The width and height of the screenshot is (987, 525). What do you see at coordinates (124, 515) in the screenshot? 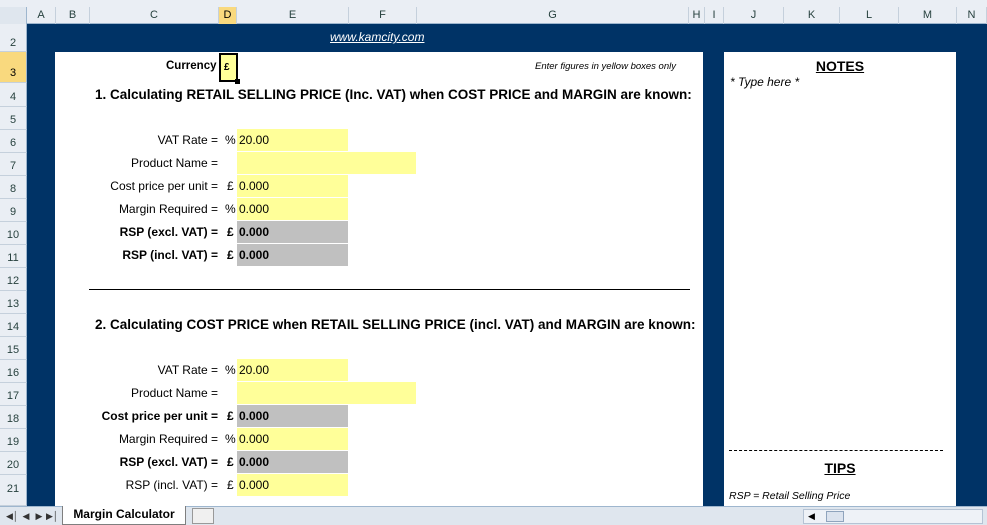
I see `sheet-tab-margin-calculator: Margin Calculator` at bounding box center [124, 515].